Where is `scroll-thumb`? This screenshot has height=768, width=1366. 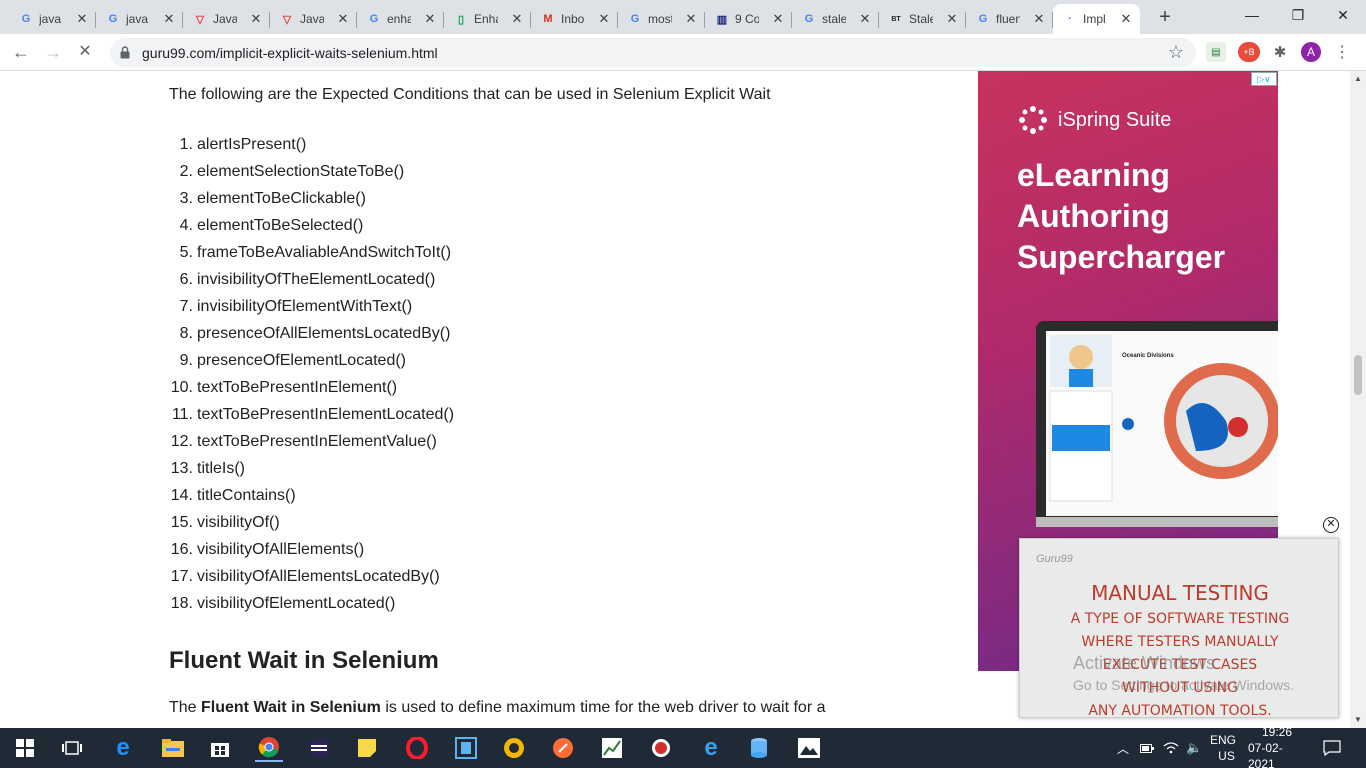 scroll-thumb is located at coordinates (1358, 375).